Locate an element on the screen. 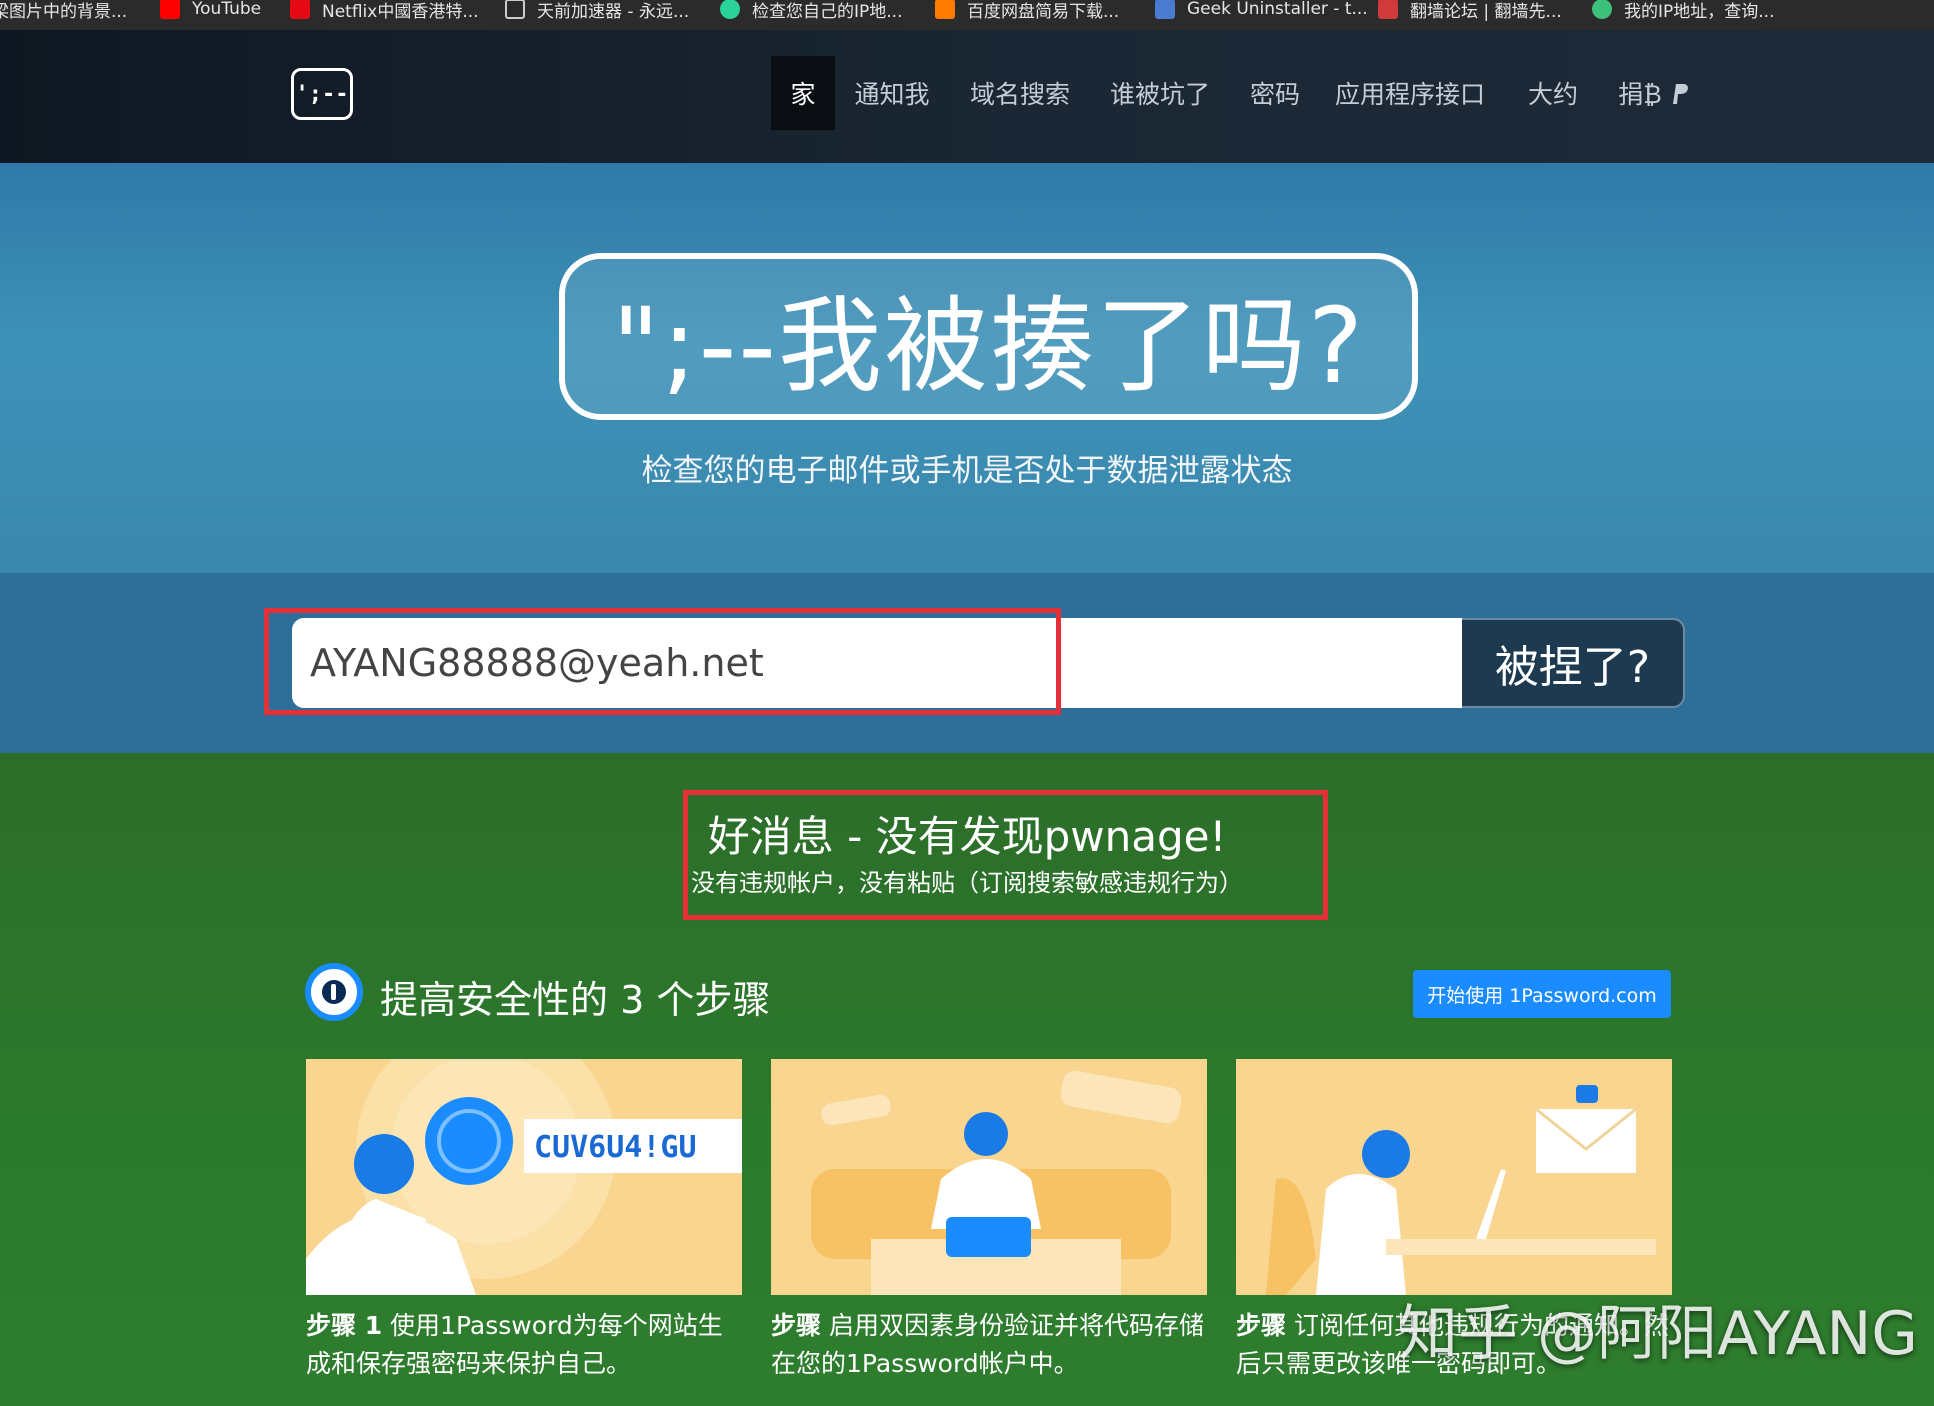 This screenshot has width=1934, height=1406. nav-label: 应用程序接口 is located at coordinates (1409, 94).